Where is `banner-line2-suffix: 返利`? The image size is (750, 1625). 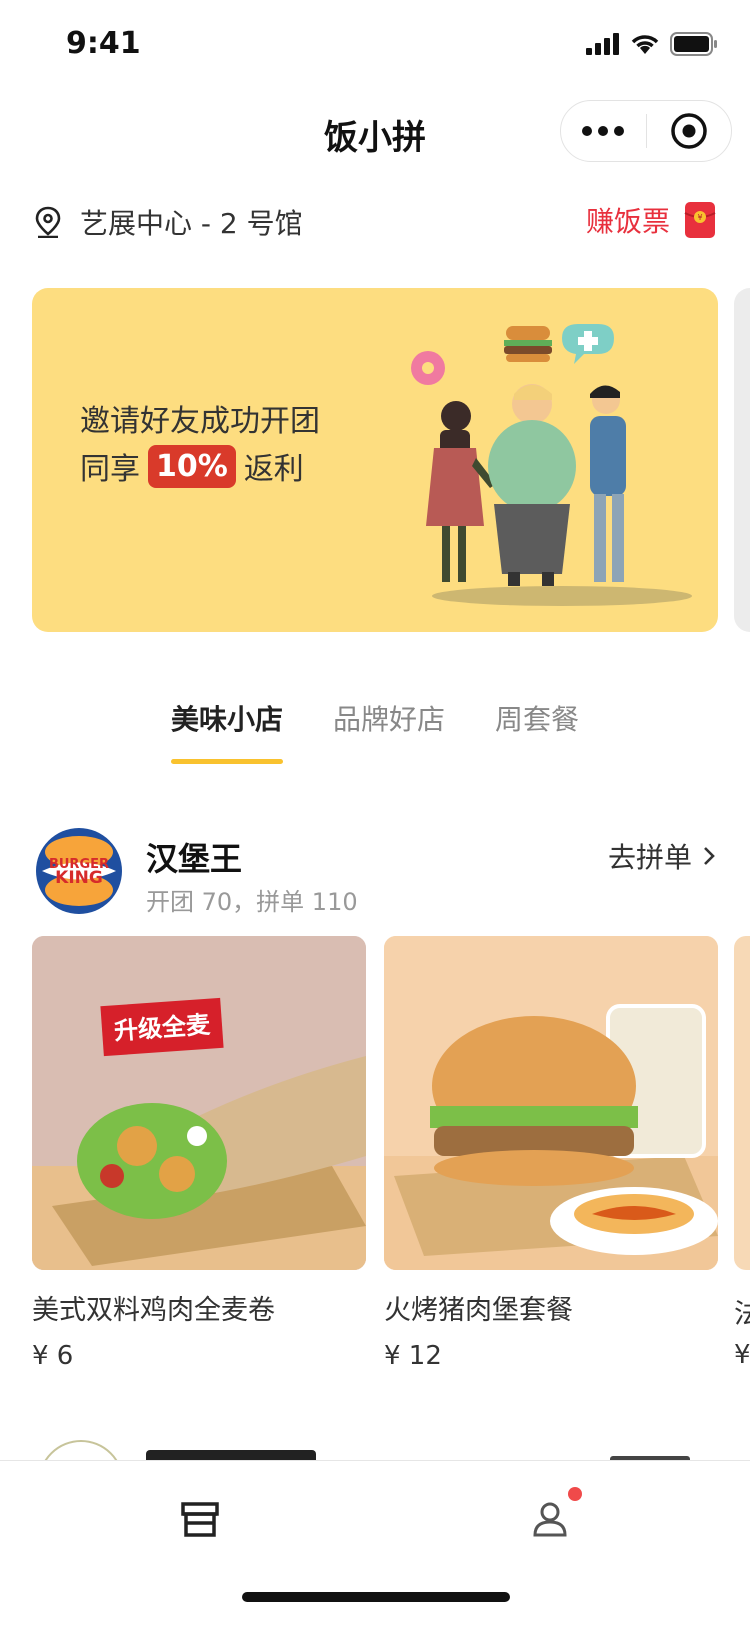
banner-line2-suffix: 返利 is located at coordinates (273, 469).